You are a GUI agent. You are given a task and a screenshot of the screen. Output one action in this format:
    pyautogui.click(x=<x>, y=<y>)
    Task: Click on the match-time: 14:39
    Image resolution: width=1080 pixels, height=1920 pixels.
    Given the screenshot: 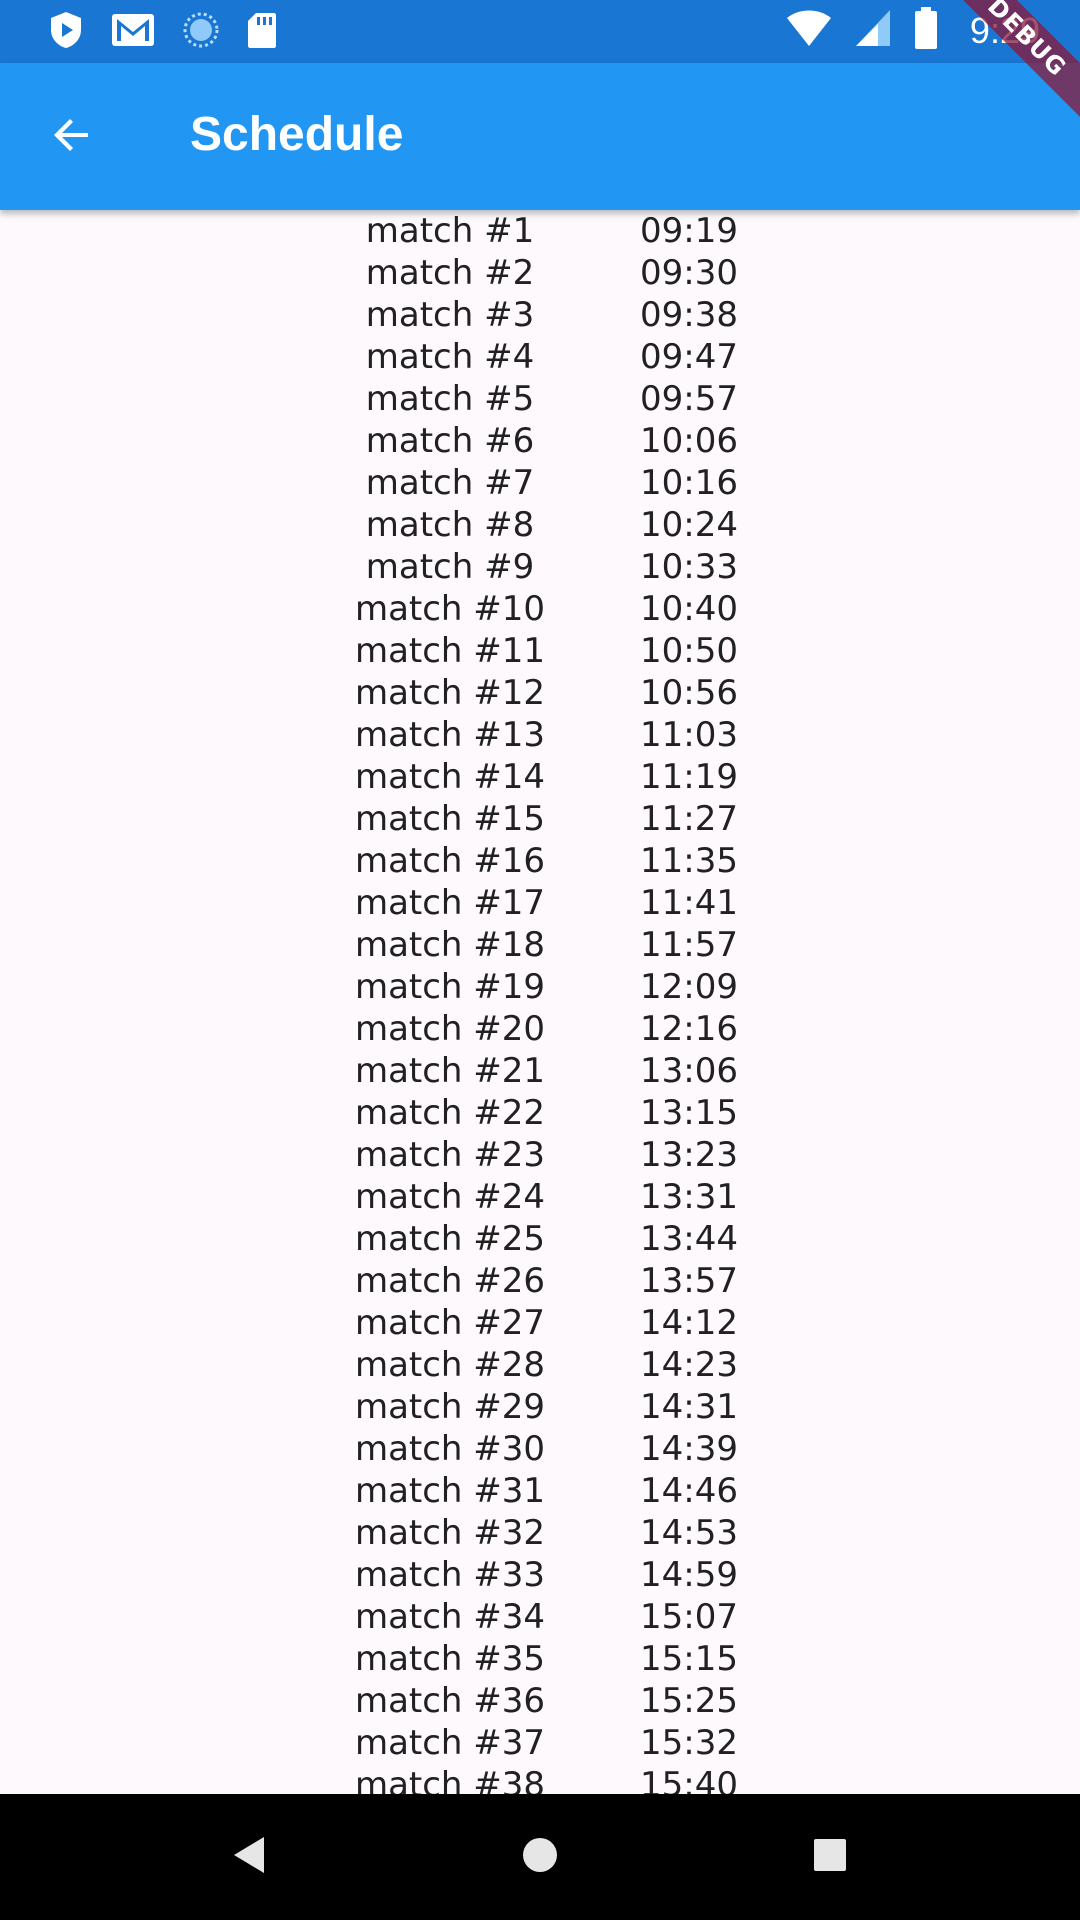 What is the action you would take?
    pyautogui.click(x=689, y=1449)
    